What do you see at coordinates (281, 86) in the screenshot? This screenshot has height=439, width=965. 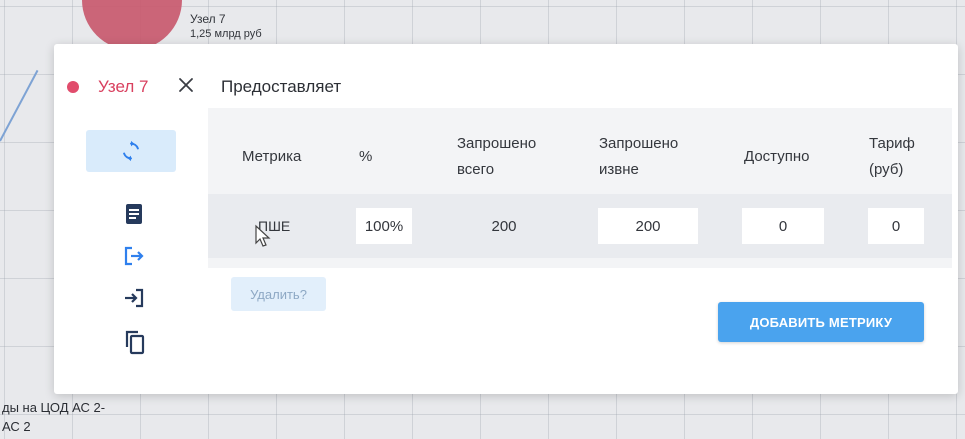 I see `section-title: Предоставляет` at bounding box center [281, 86].